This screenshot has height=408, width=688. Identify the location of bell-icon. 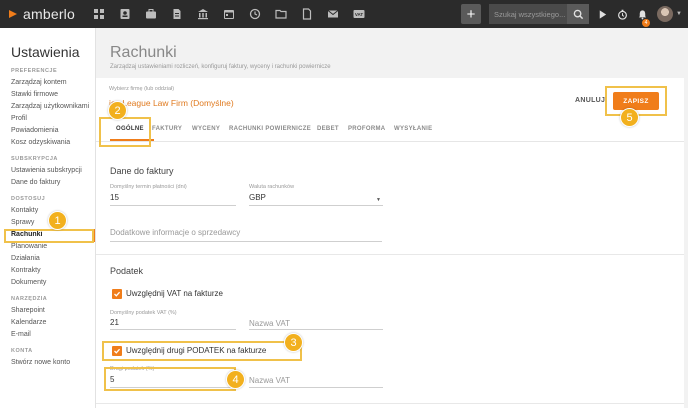
(642, 14).